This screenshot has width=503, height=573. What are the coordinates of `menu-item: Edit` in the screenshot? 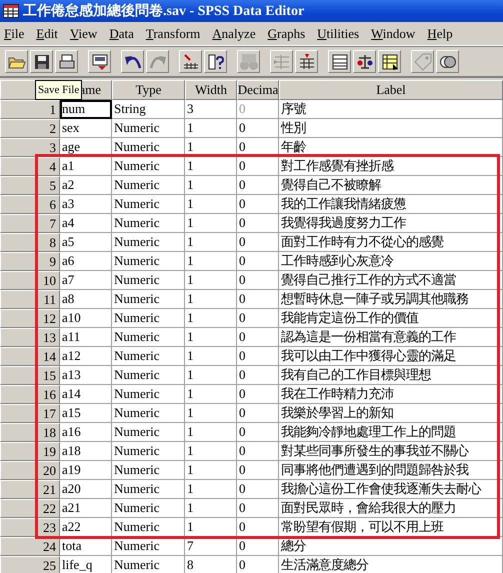 It's located at (47, 34).